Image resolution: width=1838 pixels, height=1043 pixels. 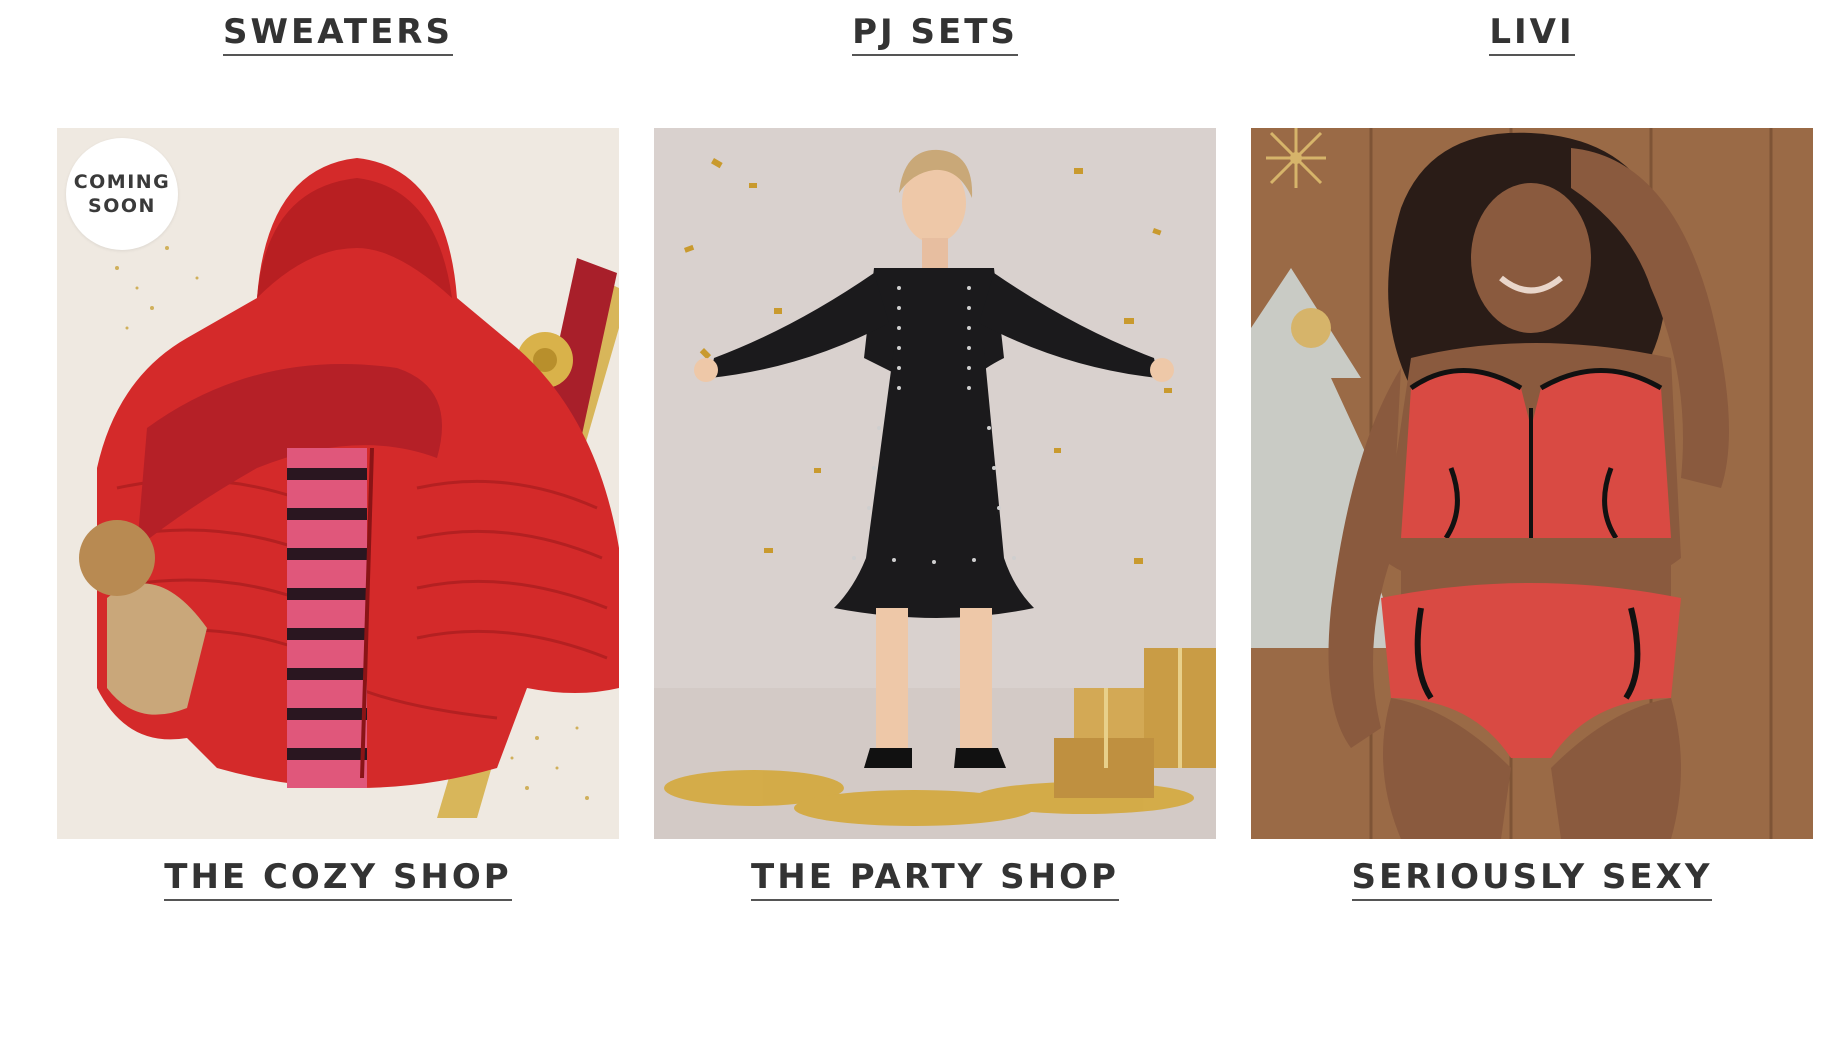 I want to click on shop-label-cell: THE COZY SHOP, so click(x=338, y=879).